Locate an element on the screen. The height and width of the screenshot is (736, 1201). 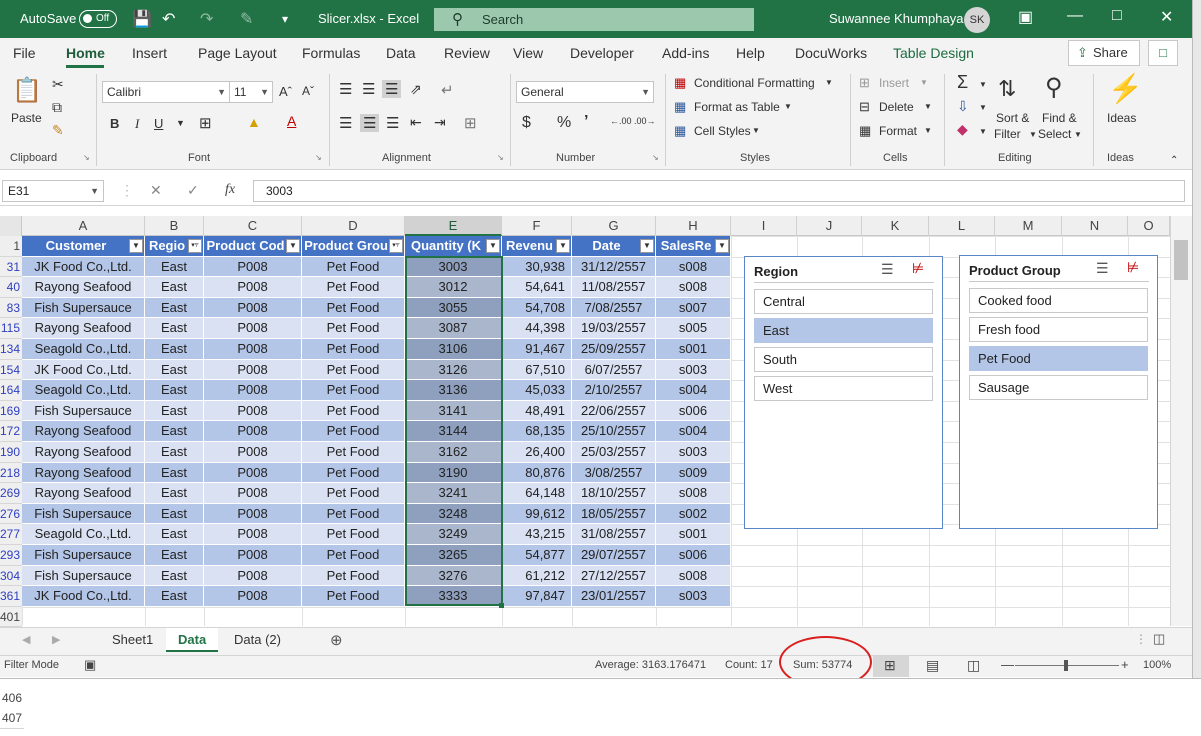
insert-function-icon: fx is located at coordinates (230, 190).